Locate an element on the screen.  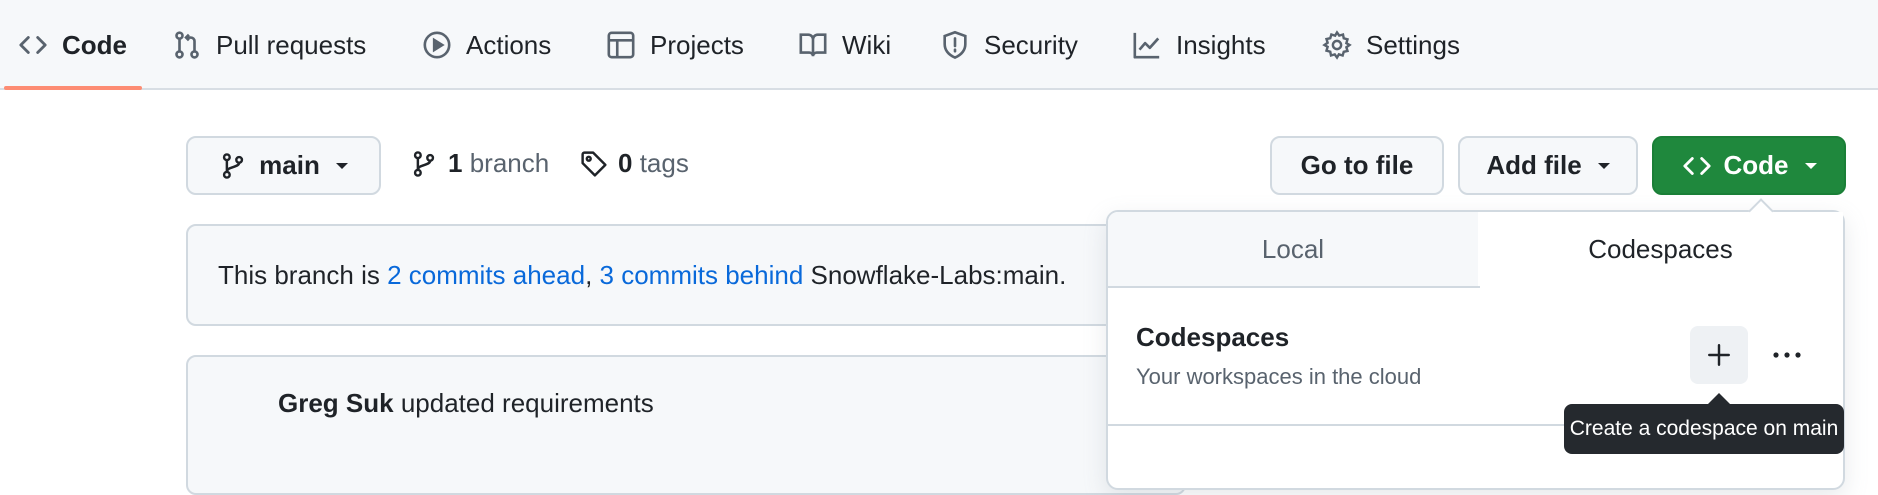
create-codespace-tooltip: Create a codespace on main is located at coordinates (1704, 429).